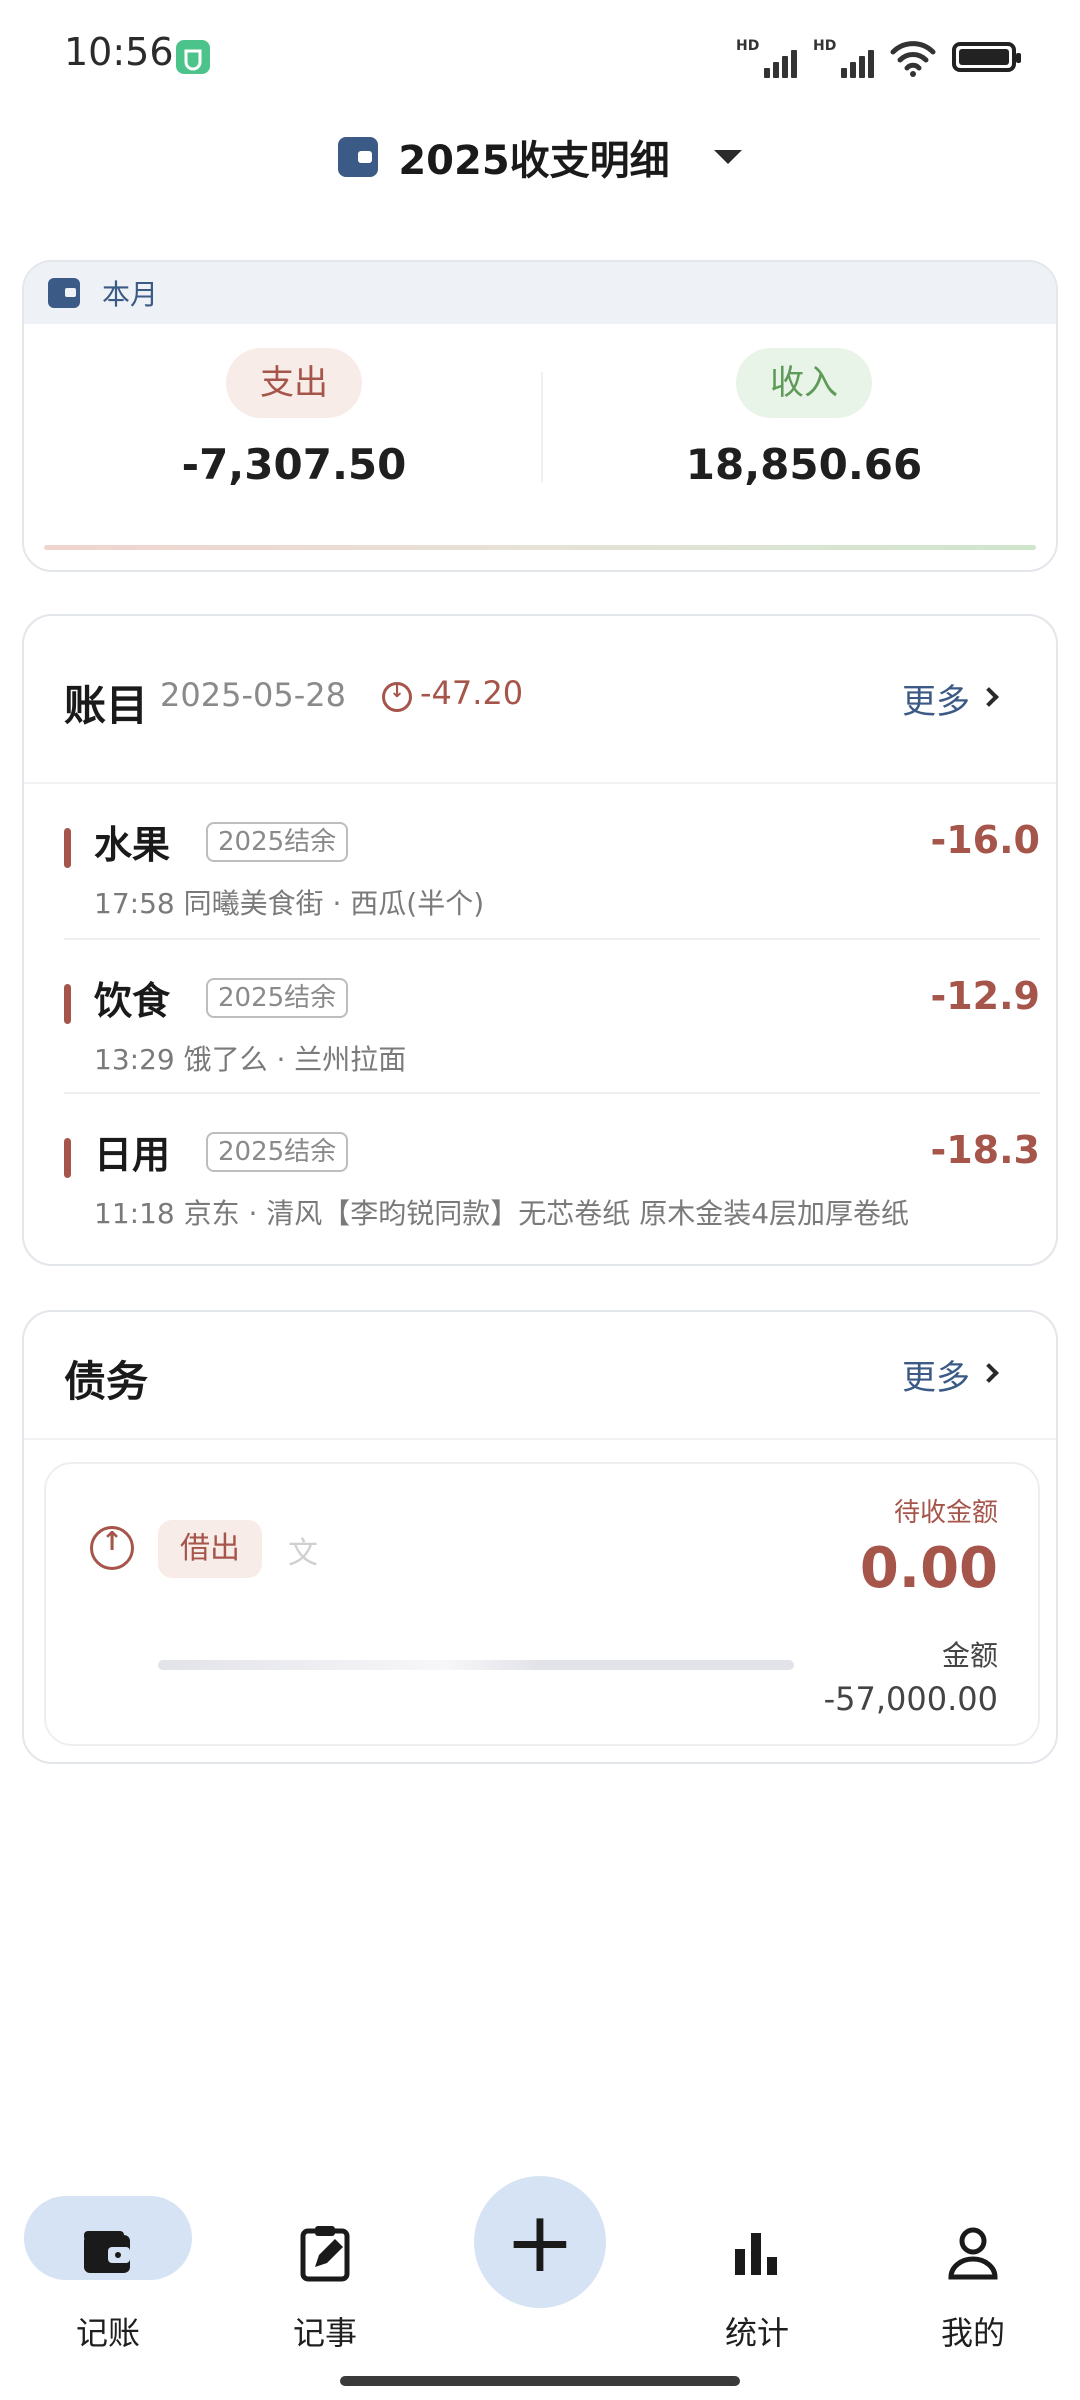  Describe the element at coordinates (253, 695) in the screenshot. I see `ledger-date: 2025-05-28` at that location.